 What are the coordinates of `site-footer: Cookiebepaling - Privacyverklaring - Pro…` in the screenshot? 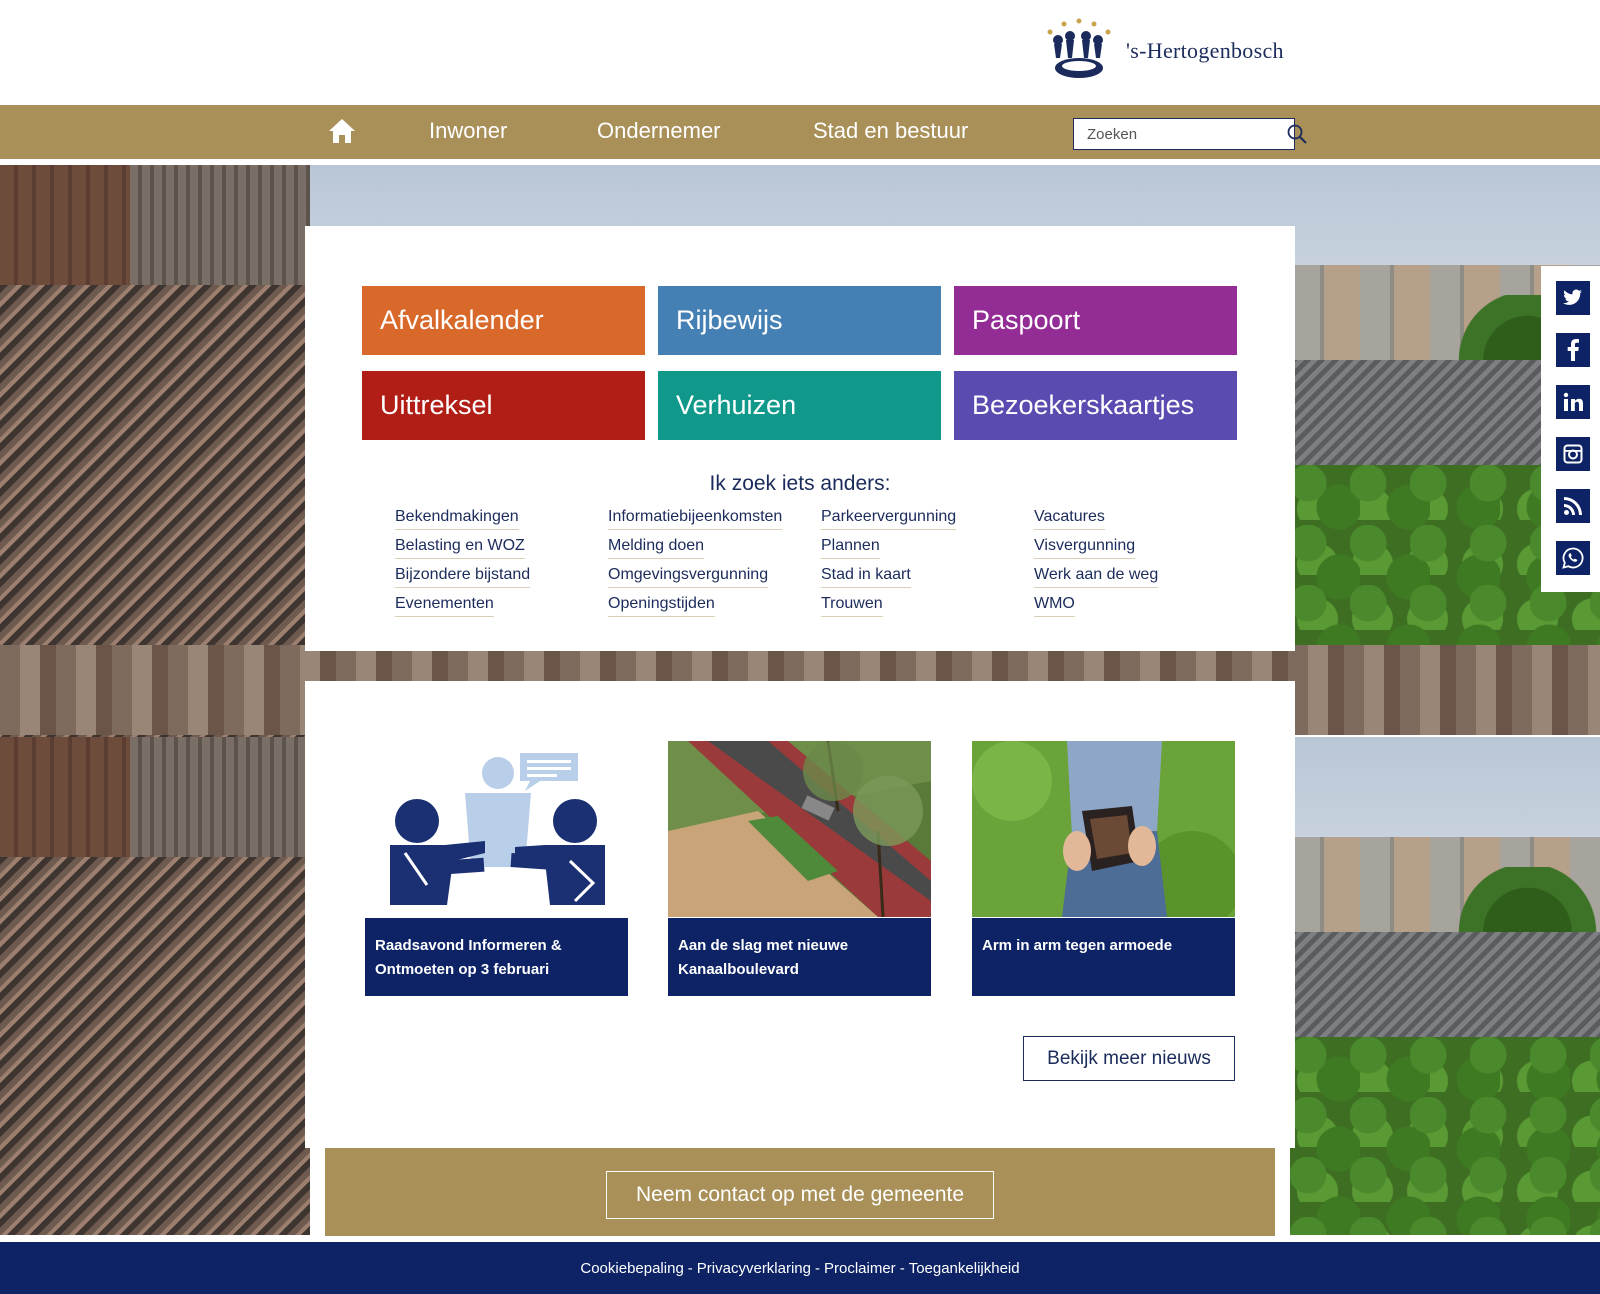 It's located at (800, 1268).